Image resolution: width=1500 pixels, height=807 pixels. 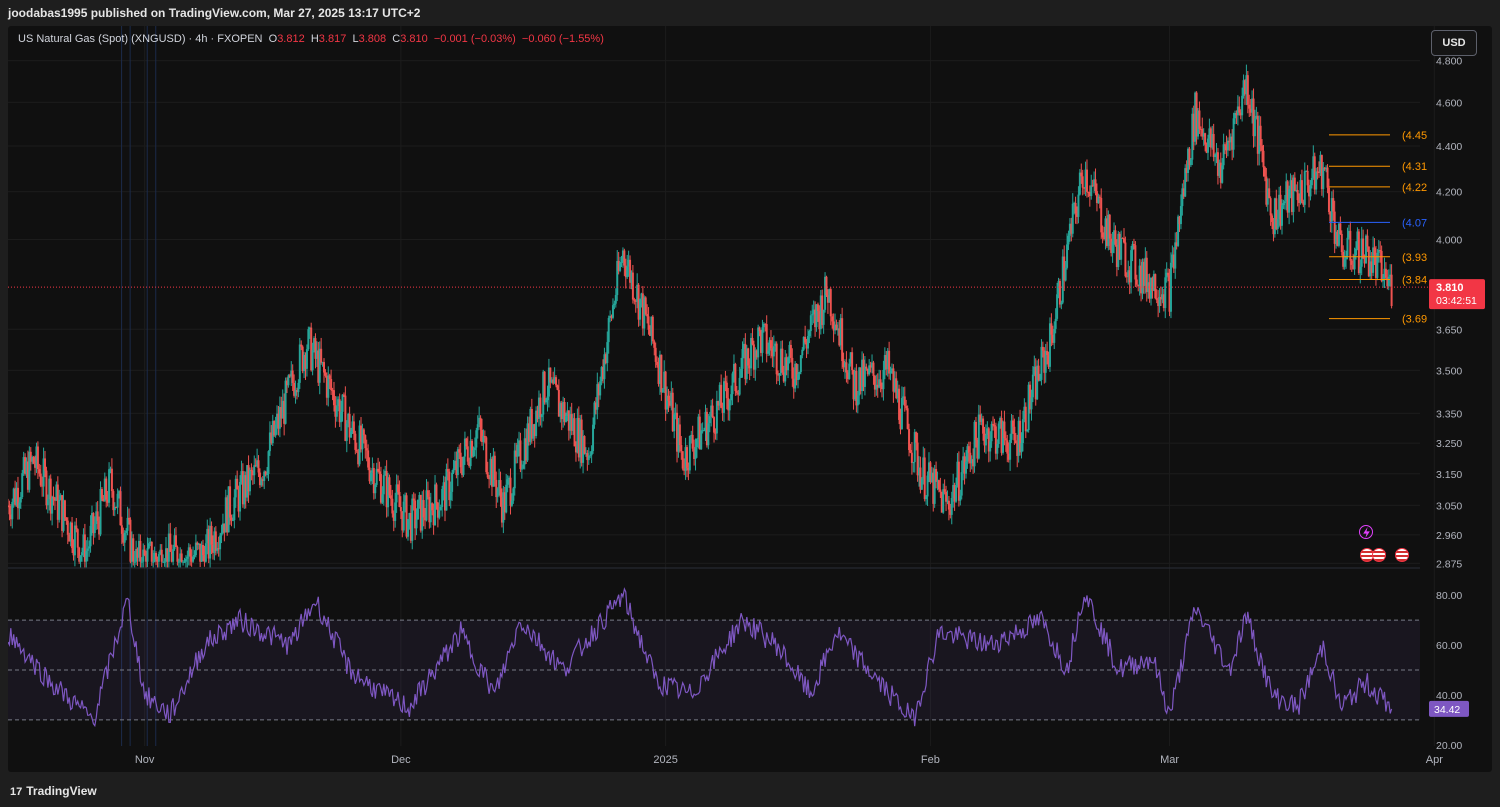 I want to click on tradingview-logo: 17 TradingView, so click(x=53, y=791).